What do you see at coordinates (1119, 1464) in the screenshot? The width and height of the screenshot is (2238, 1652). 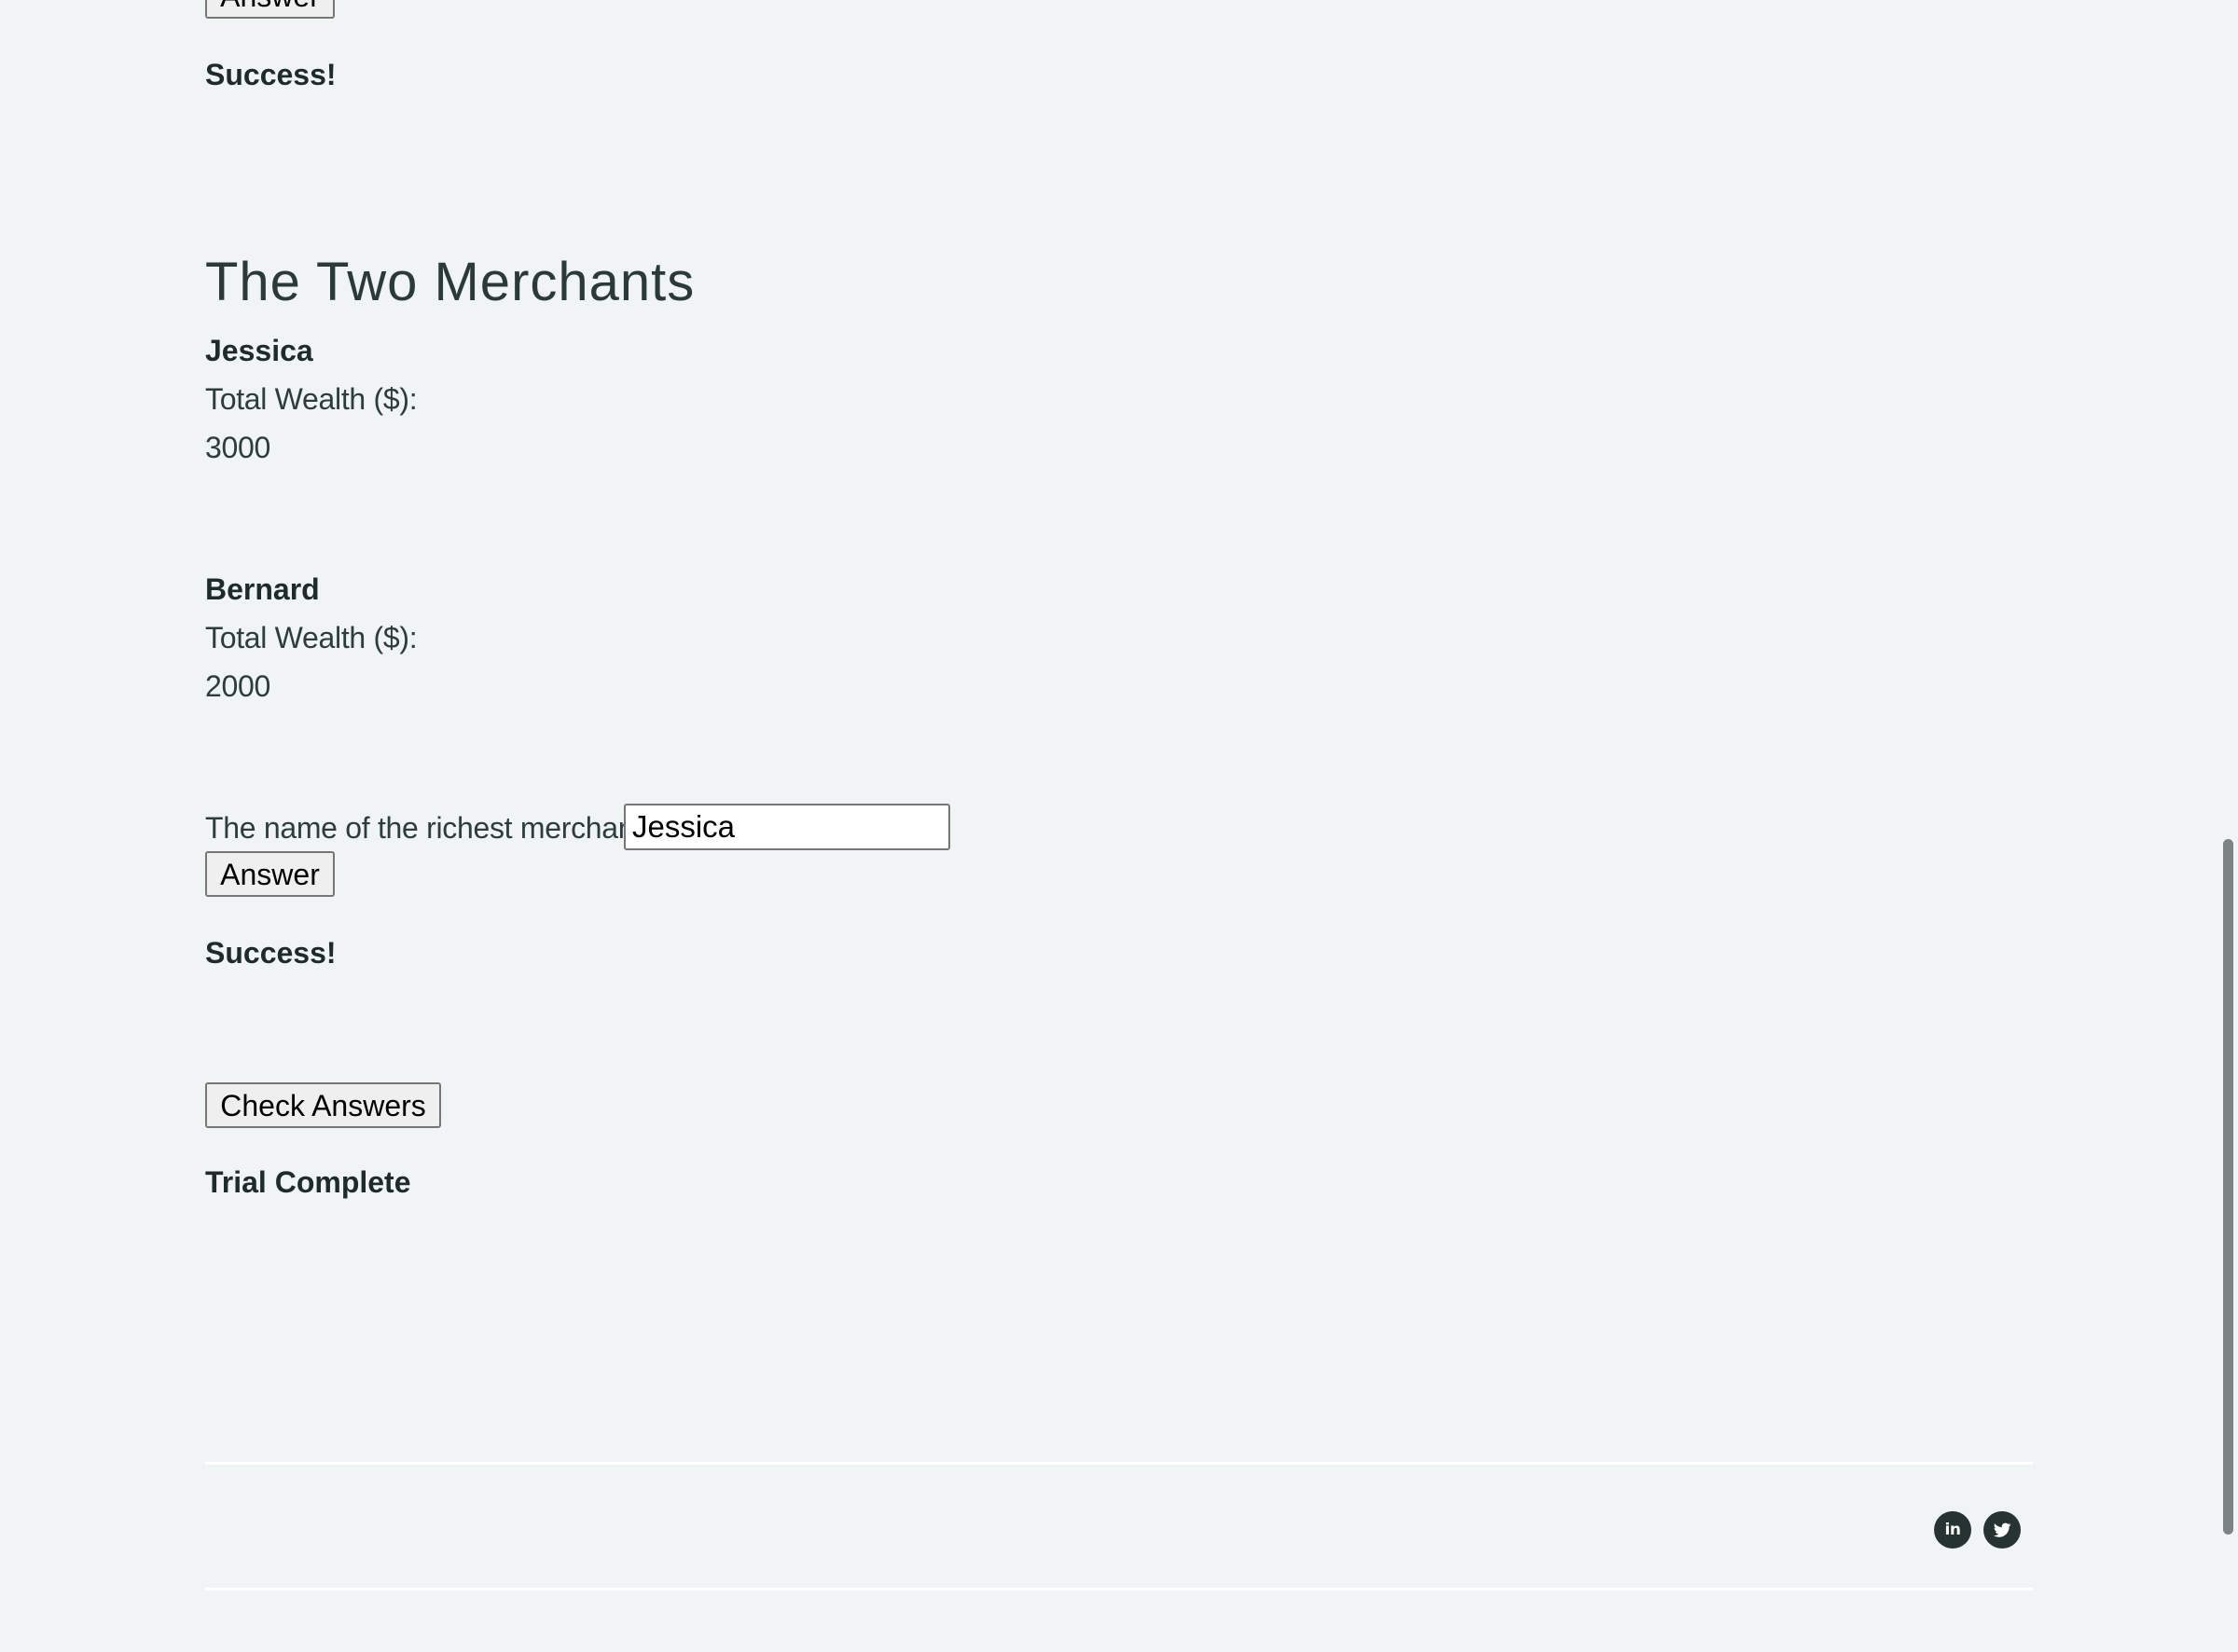 I see `footer-top-divider` at bounding box center [1119, 1464].